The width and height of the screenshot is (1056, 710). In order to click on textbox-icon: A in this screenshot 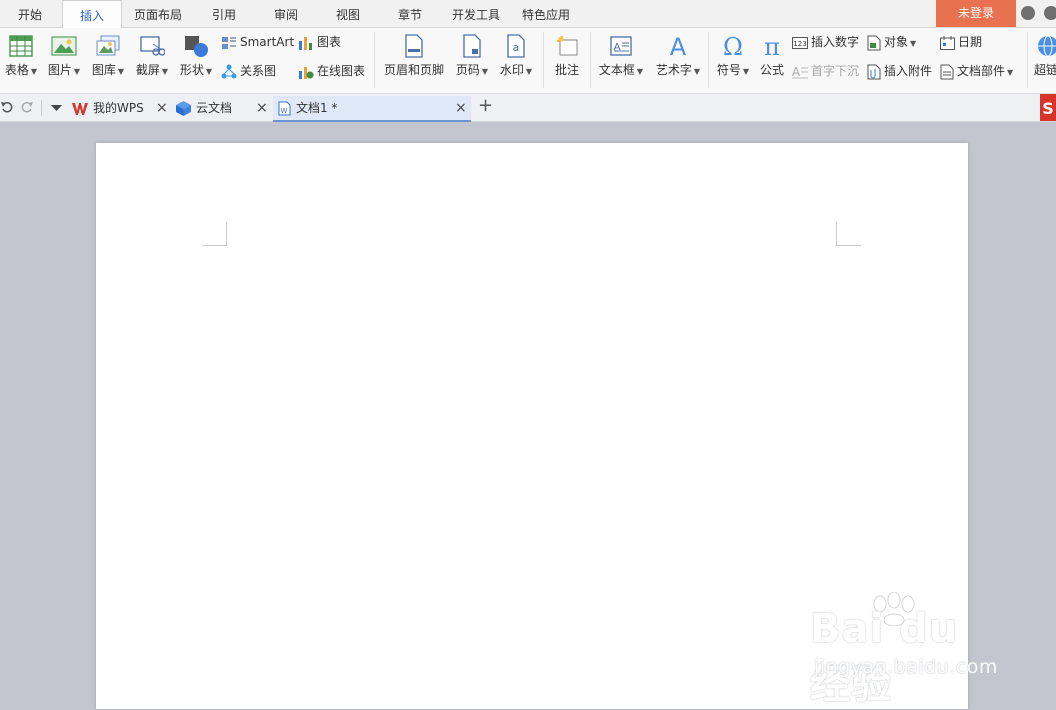, I will do `click(621, 46)`.